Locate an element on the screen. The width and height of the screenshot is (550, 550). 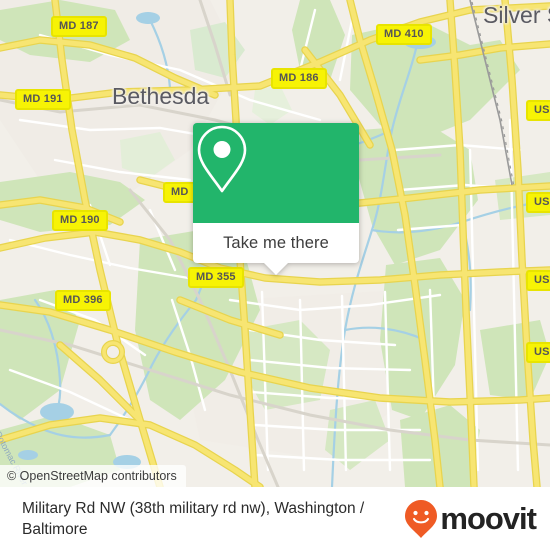
popup-tail-pointer is located at coordinates (276, 269).